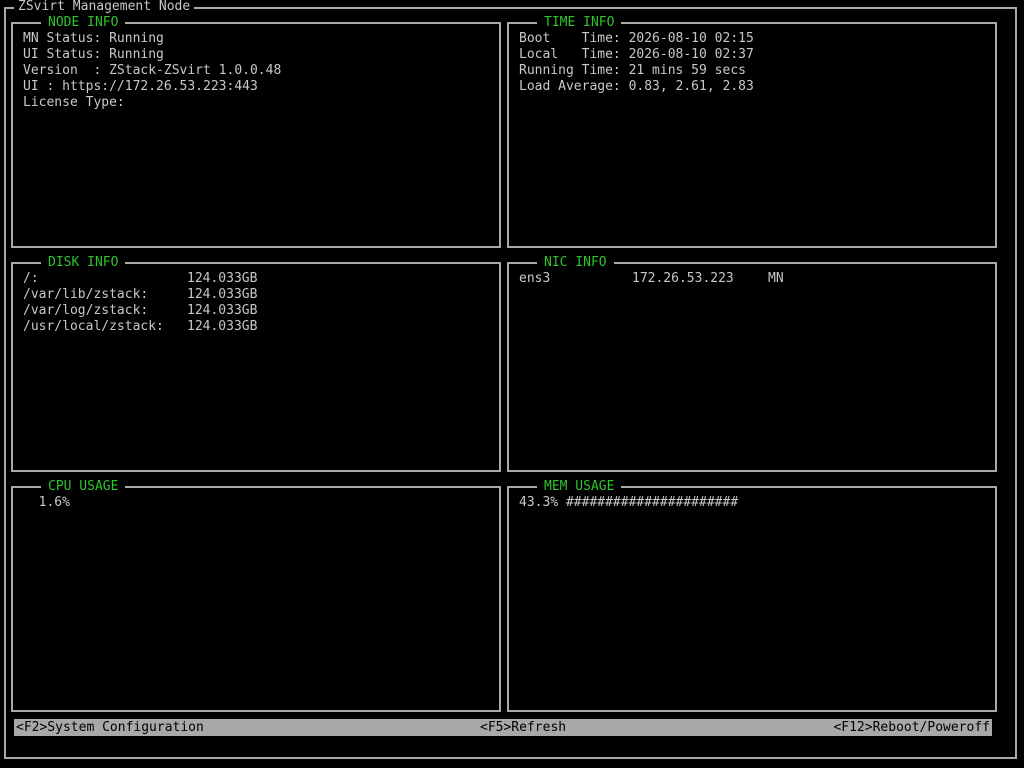 This screenshot has height=768, width=1024. I want to click on cpu-usage-value: 1.6%, so click(46, 502).